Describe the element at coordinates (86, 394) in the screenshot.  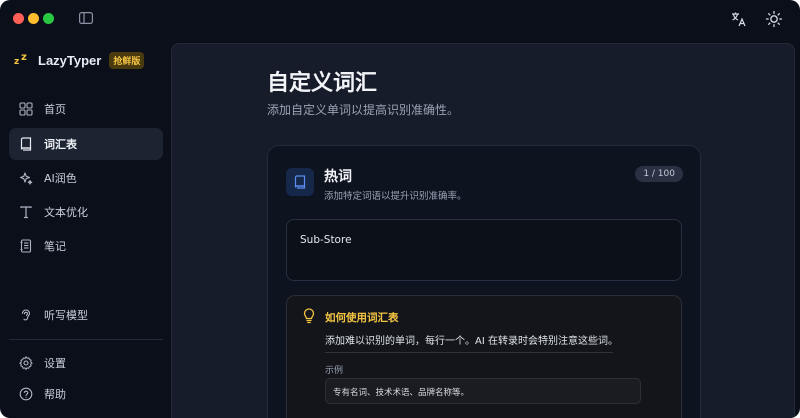
I see `sidebar-item-help: 帮助` at that location.